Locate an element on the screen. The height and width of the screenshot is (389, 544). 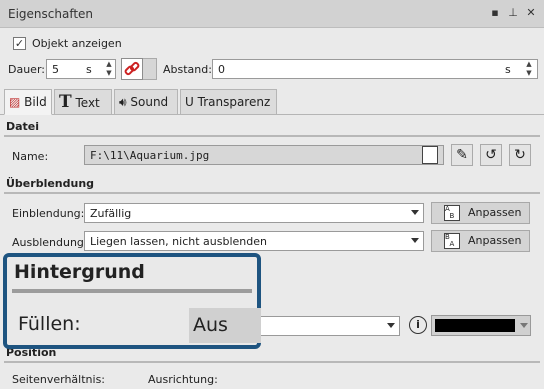
color-swatch is located at coordinates (475, 325).